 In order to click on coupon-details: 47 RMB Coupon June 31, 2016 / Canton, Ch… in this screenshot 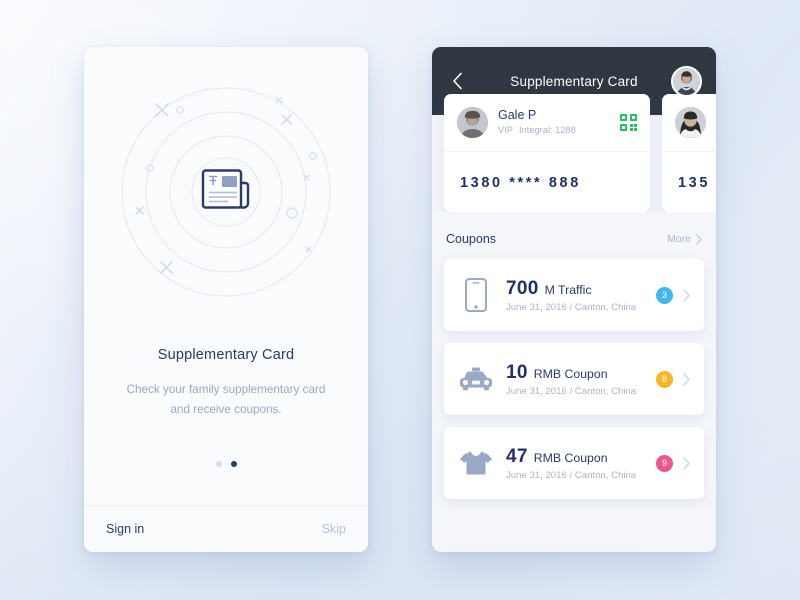, I will do `click(581, 463)`.